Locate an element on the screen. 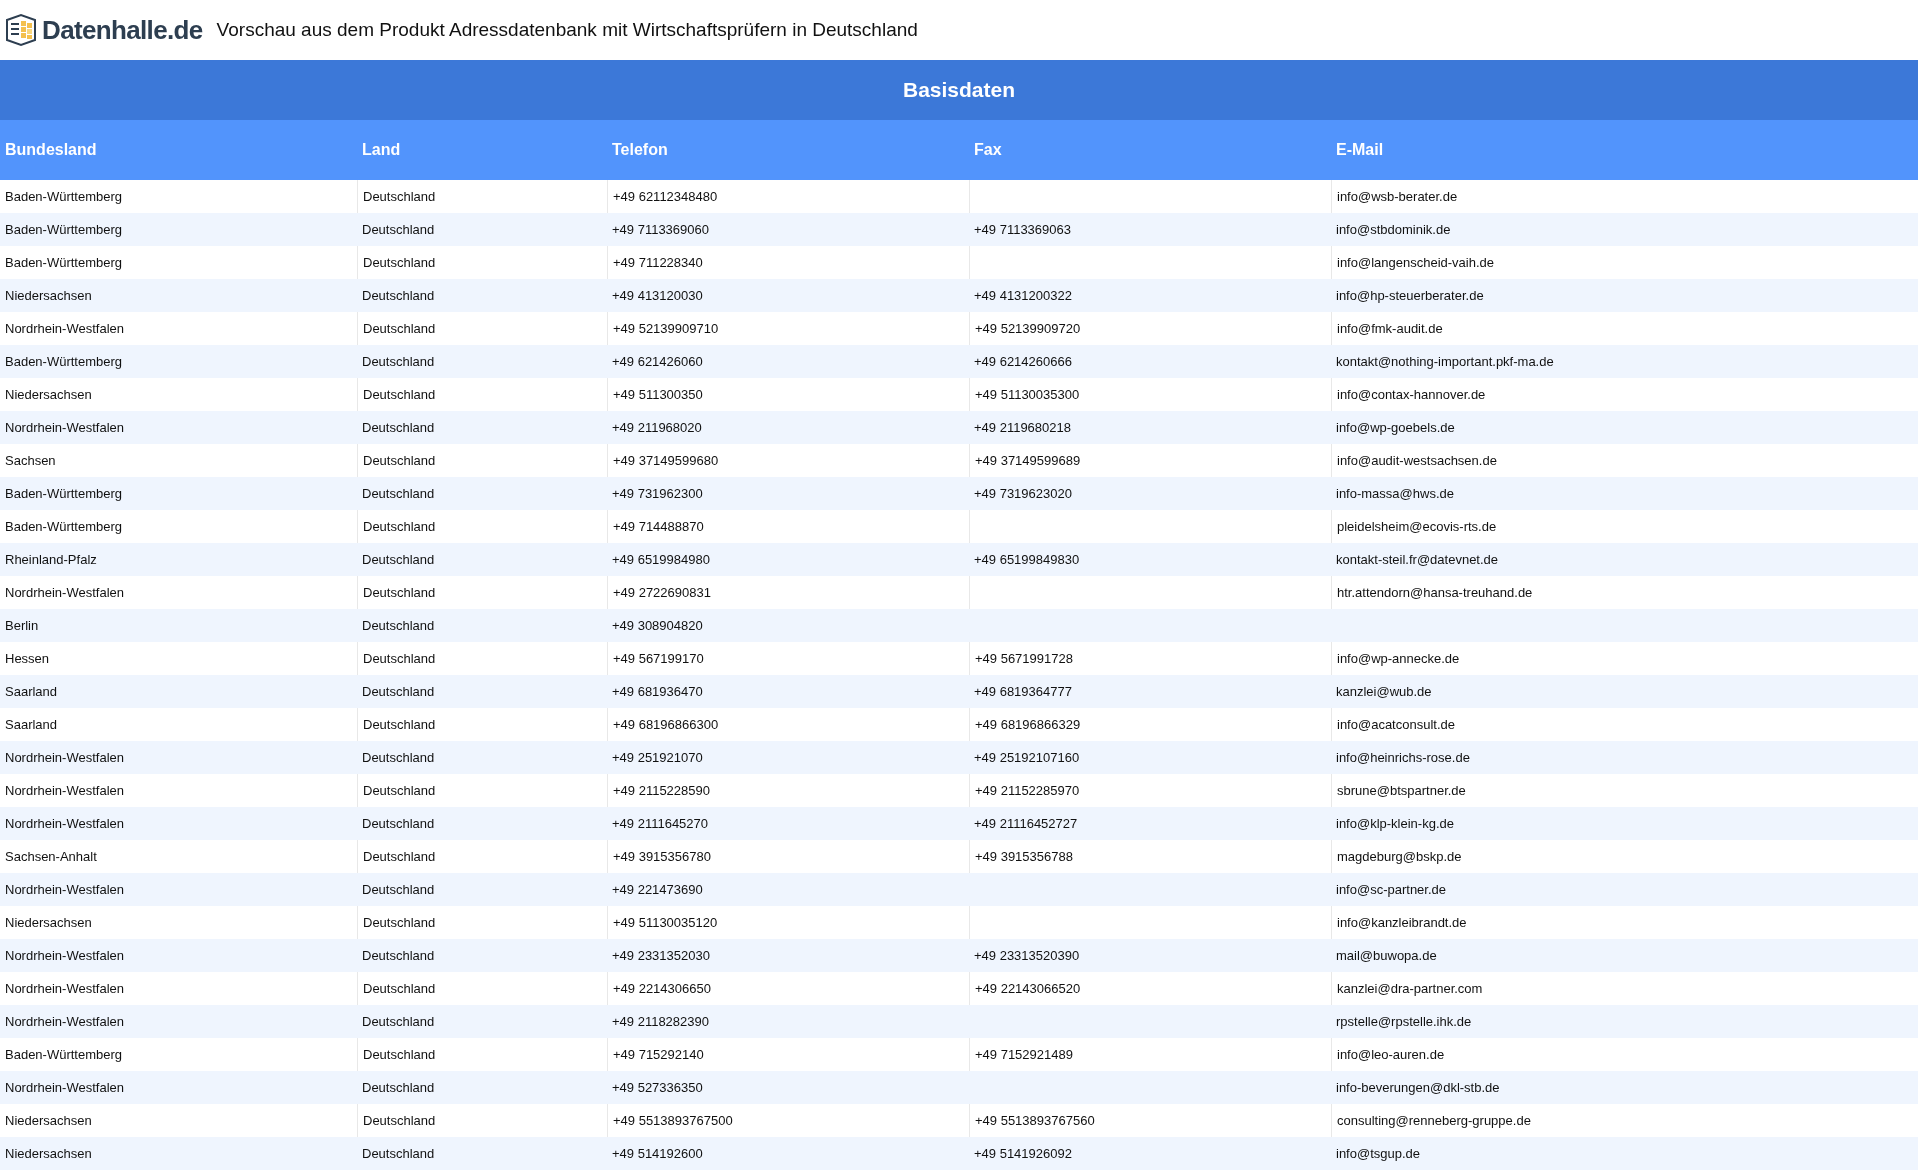  table-cell-text: info@wp-annecke.de is located at coordinates (1398, 658).